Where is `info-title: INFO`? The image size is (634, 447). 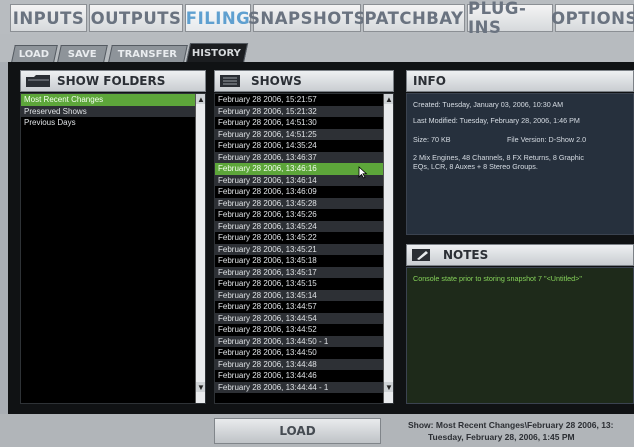
info-title: INFO is located at coordinates (429, 81).